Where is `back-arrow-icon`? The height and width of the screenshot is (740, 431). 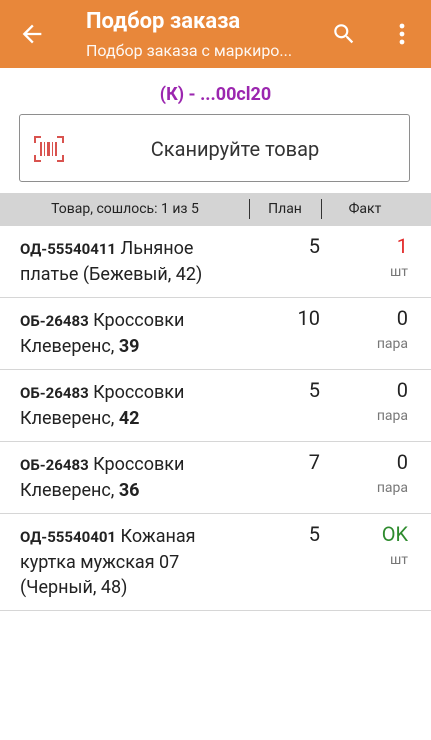
back-arrow-icon is located at coordinates (32, 34).